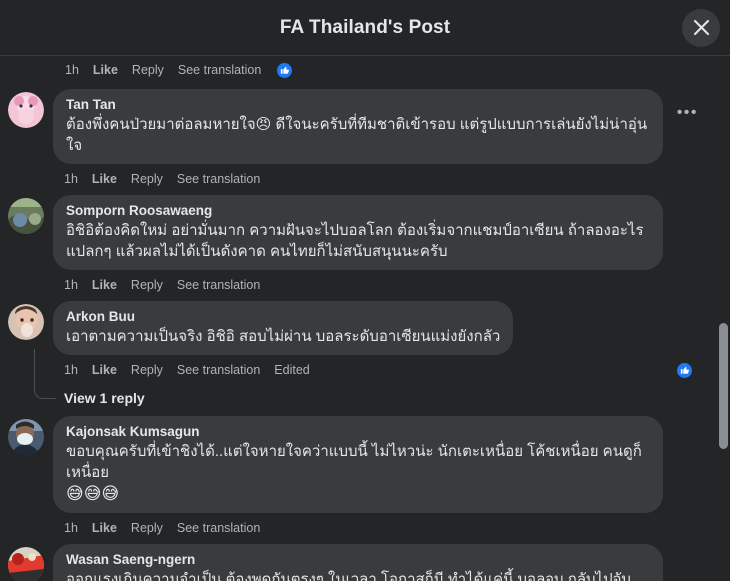 Image resolution: width=730 pixels, height=581 pixels. I want to click on comment-author: Kajonsak Kumsagun, so click(358, 431).